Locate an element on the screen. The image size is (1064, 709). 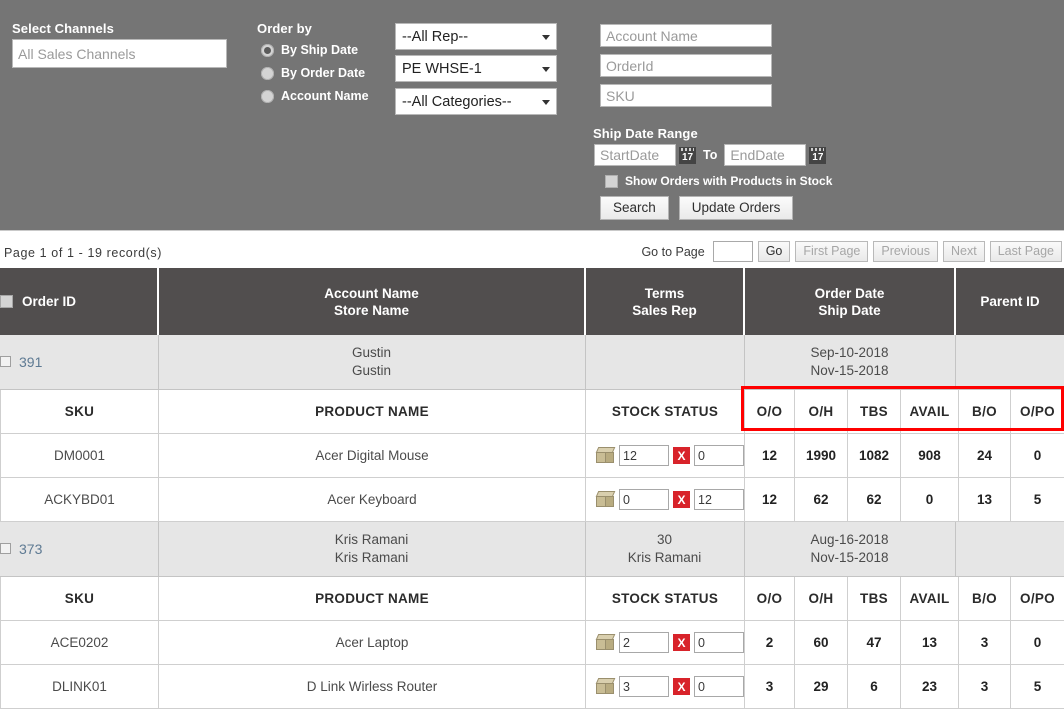
account-name-input: Account Name is located at coordinates (686, 35).